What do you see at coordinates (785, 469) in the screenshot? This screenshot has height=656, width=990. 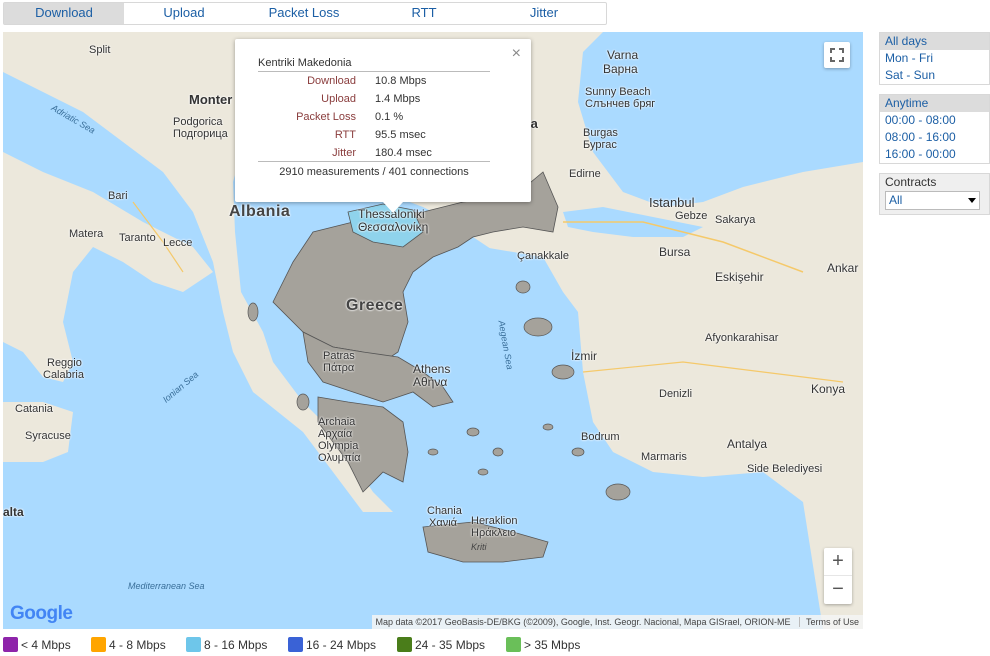 I see `city-label-side: Side Belediyesi` at bounding box center [785, 469].